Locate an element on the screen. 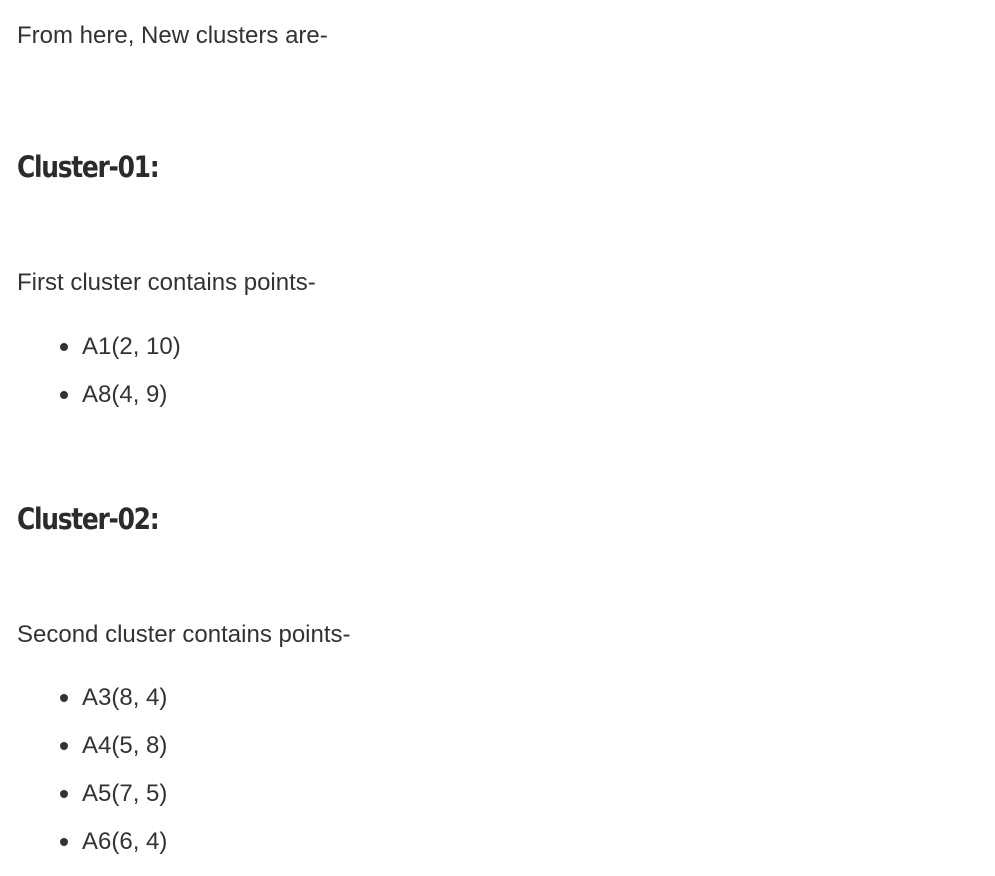 Image resolution: width=995 pixels, height=876 pixels. list-item: A6(6, 4) is located at coordinates (92, 852).